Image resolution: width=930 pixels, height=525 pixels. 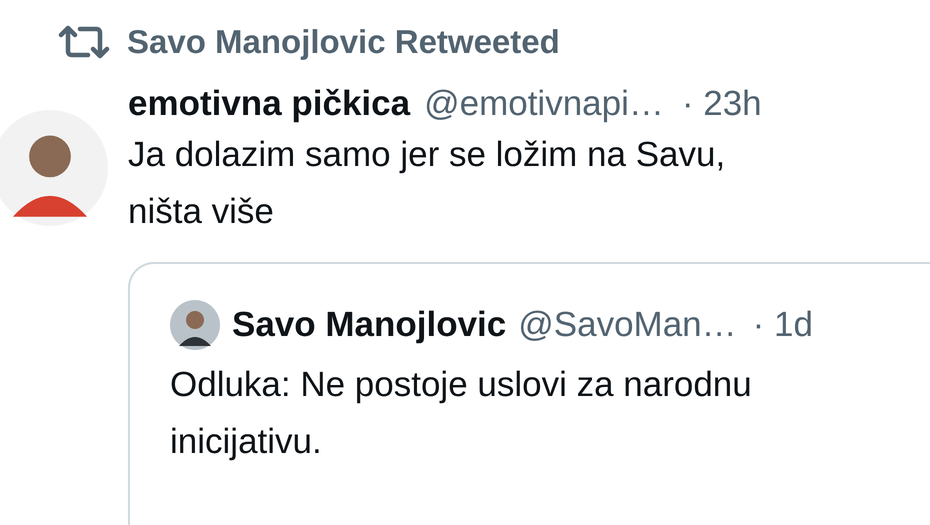 I want to click on author-name: Savo Manojlovic, so click(x=369, y=325).